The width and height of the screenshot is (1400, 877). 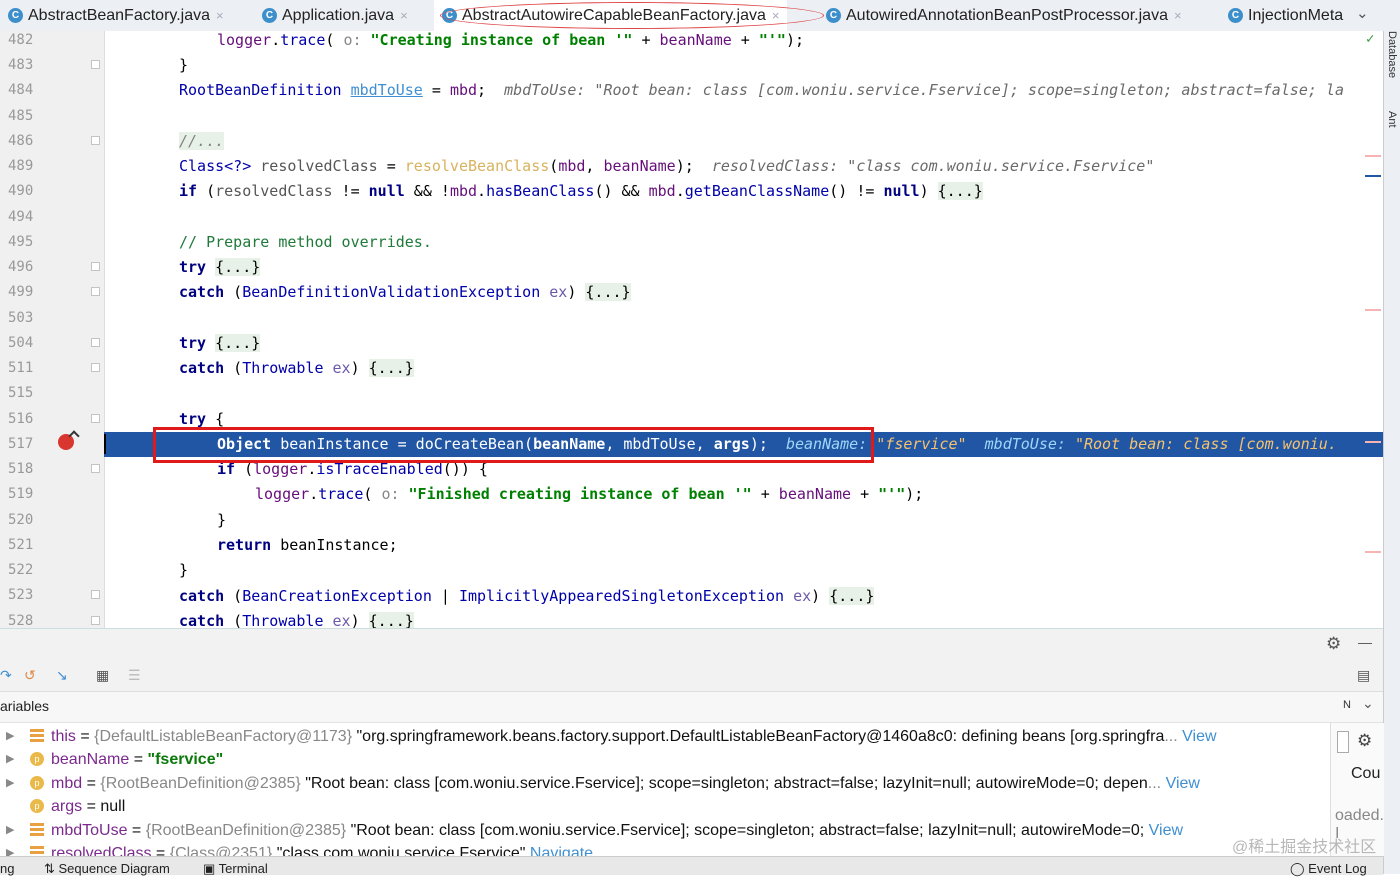 I want to click on line-number: 528, so click(x=21, y=620).